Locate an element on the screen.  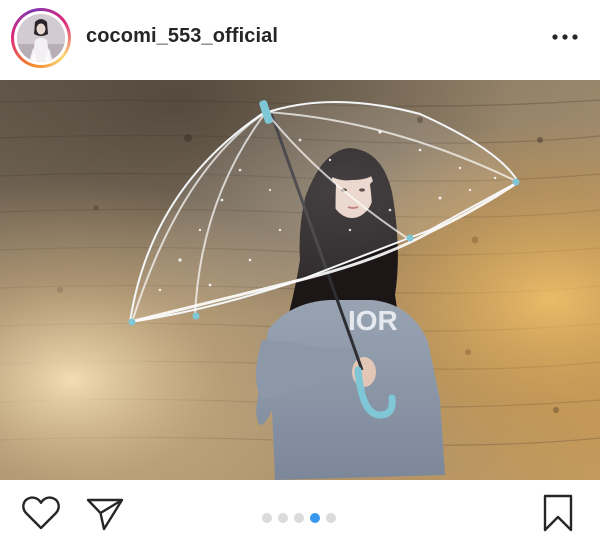
bookmark-icon is located at coordinates (558, 513).